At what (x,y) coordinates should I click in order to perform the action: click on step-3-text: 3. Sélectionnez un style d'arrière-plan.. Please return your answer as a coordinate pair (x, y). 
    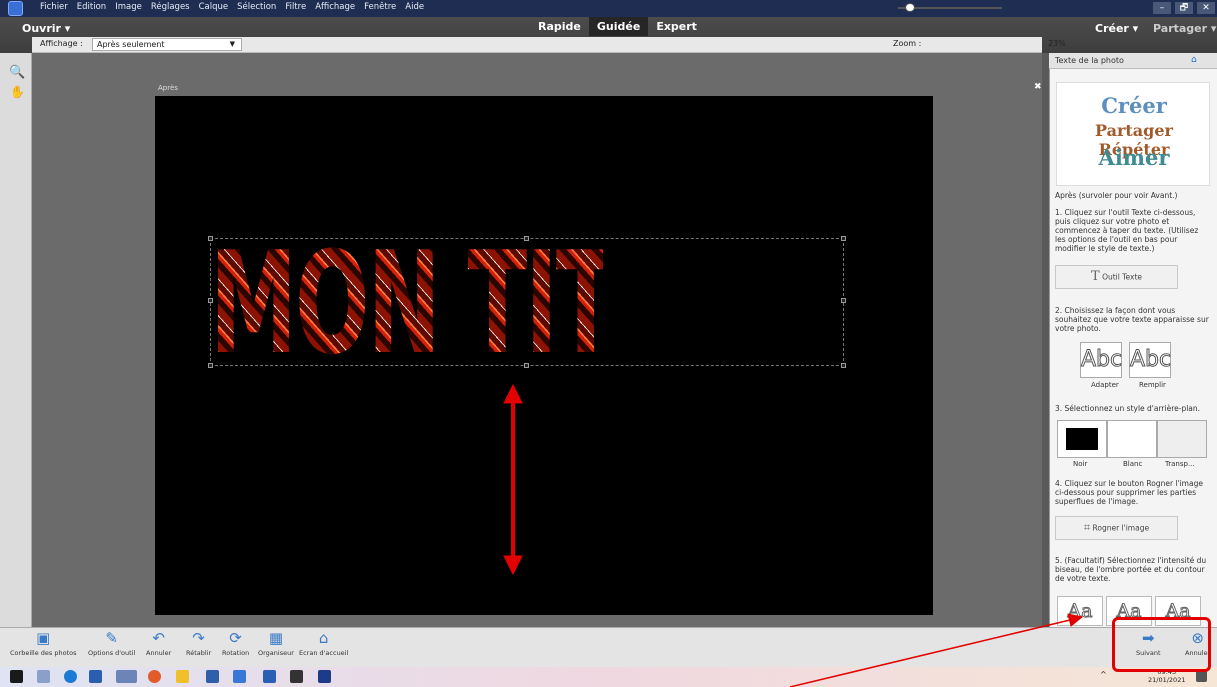
    Looking at the image, I should click on (1128, 408).